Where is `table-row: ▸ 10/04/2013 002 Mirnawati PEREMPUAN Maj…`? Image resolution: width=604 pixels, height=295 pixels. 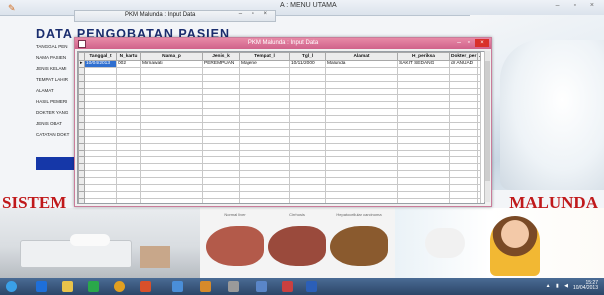 table-row: ▸ 10/04/2013 002 Mirnawati PEREMPUAN Maj… is located at coordinates (279, 64).